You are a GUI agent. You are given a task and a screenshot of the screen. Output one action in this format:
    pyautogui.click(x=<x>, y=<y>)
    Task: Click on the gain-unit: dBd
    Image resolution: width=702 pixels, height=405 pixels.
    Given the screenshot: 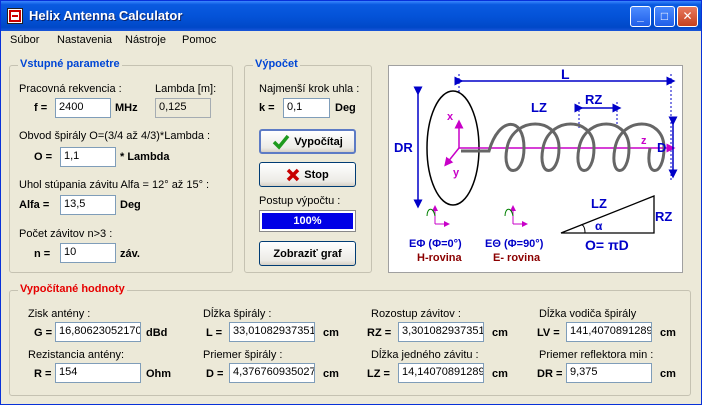 What is the action you would take?
    pyautogui.click(x=157, y=333)
    